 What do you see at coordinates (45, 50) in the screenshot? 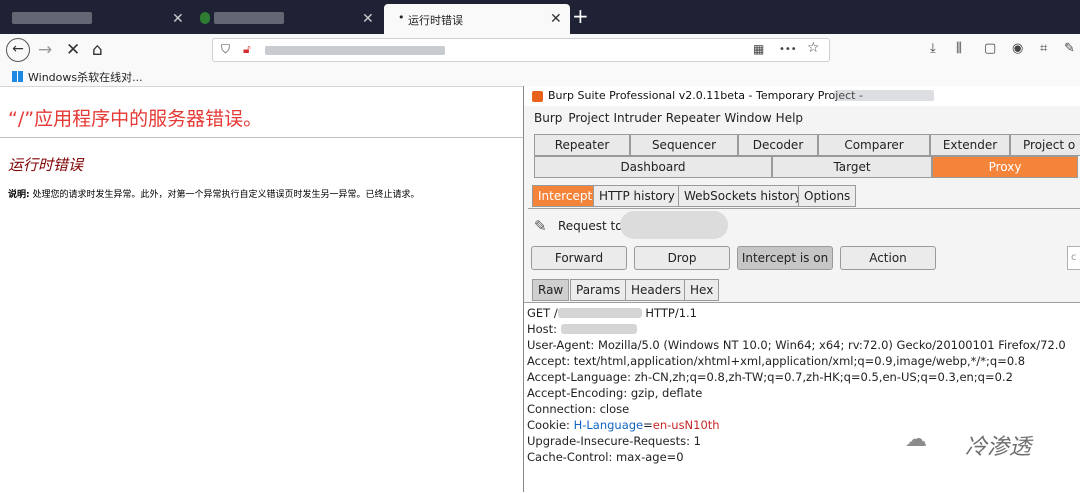
I see `forward-button: →` at bounding box center [45, 50].